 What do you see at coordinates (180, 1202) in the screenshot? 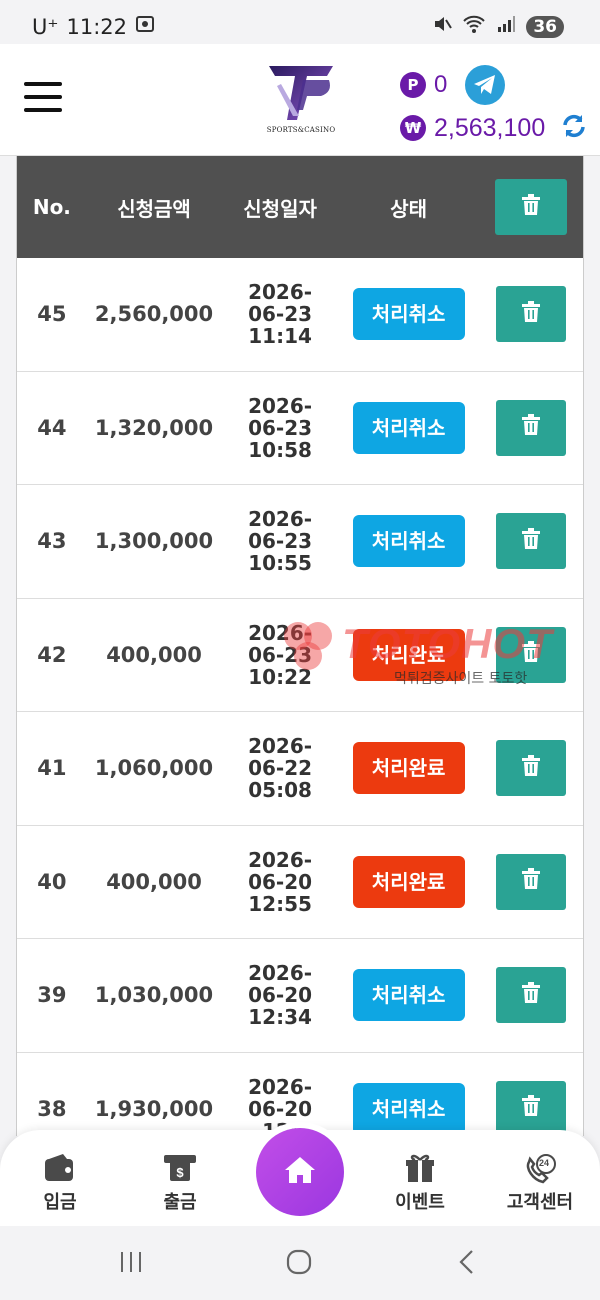
I see `nav-withdraw-label: 출금` at bounding box center [180, 1202].